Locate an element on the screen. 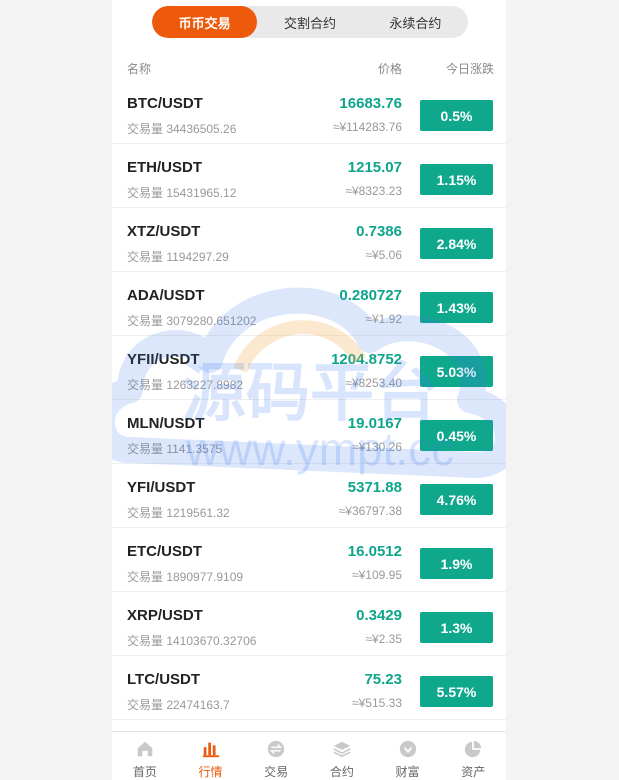 This screenshot has height=780, width=619. price: 75.23 is located at coordinates (383, 679).